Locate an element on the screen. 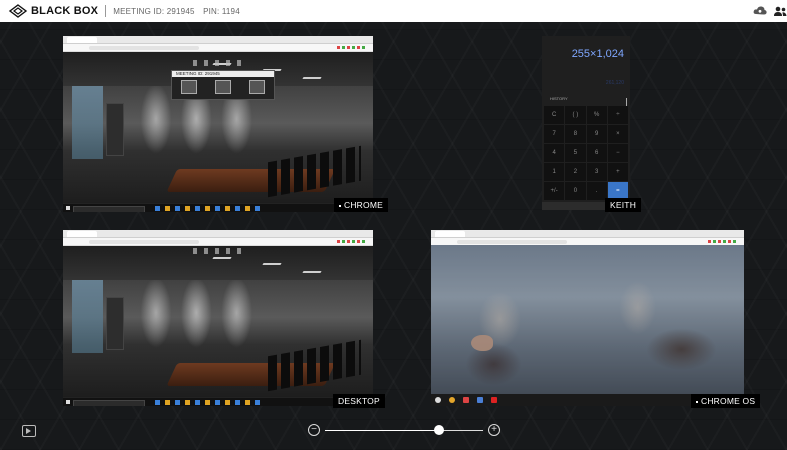  calculator-result-preview: 261,120 is located at coordinates (614, 83).